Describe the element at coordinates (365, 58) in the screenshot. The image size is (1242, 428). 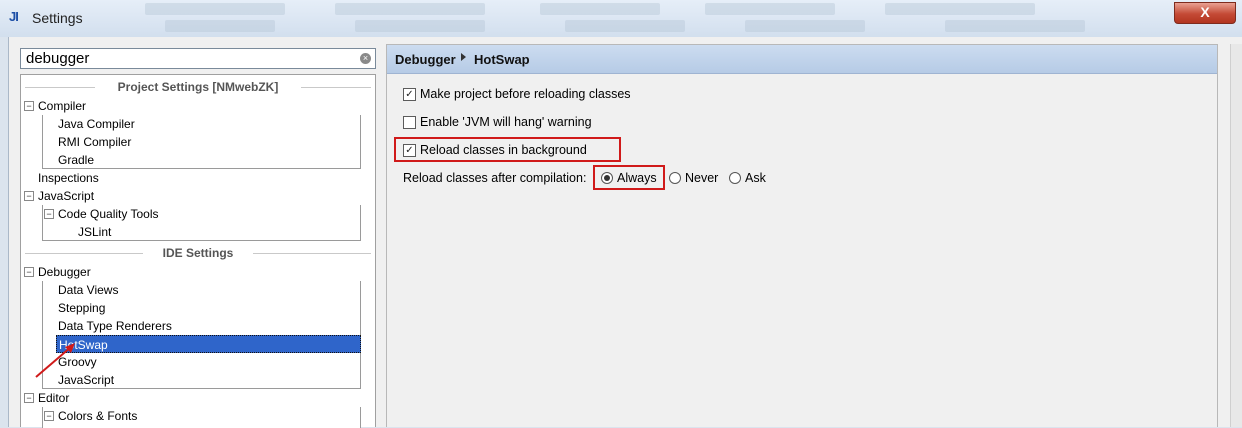
I see `clear-icon: ×` at that location.